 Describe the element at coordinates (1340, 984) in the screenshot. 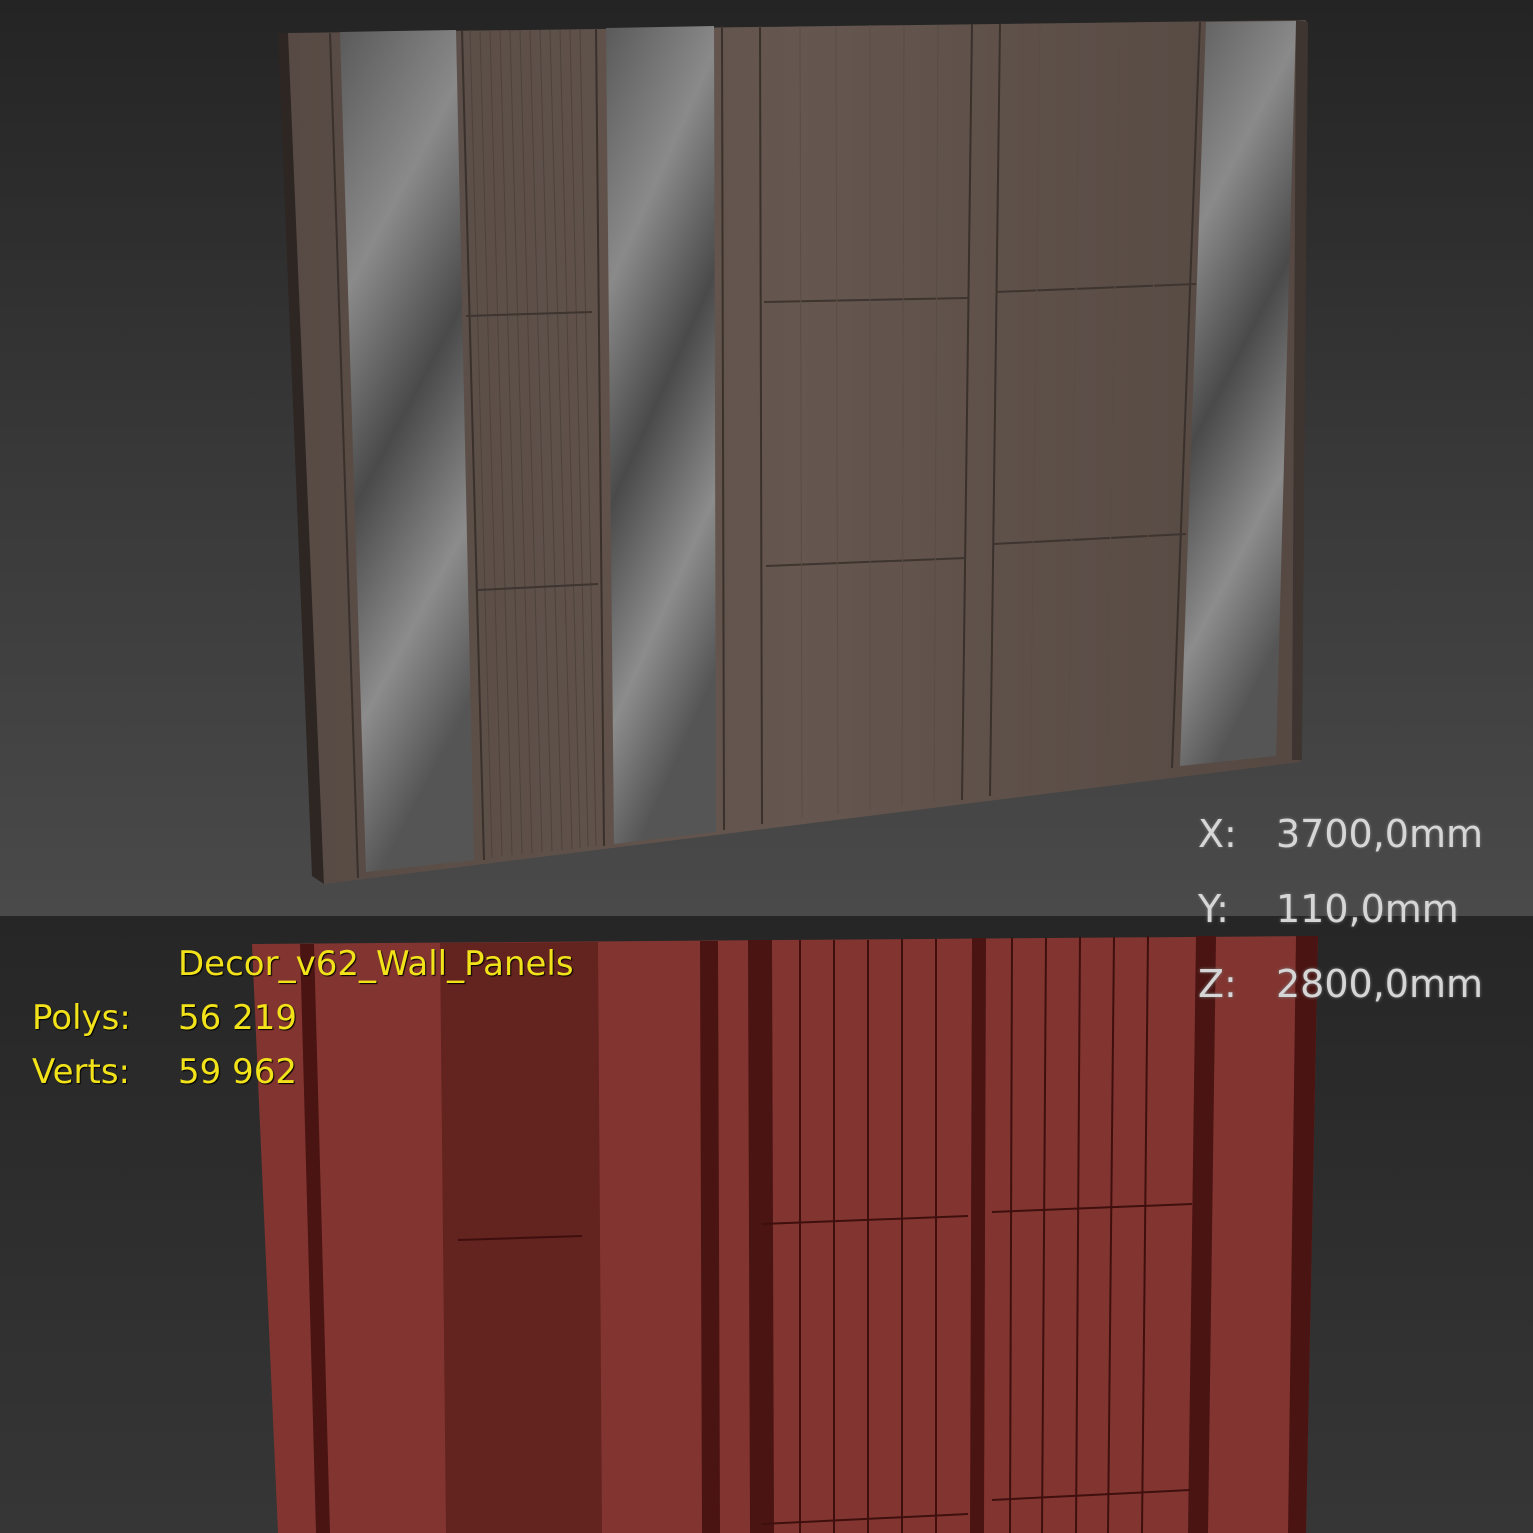

I see `dimension-z: Z: 2800,0mm` at that location.